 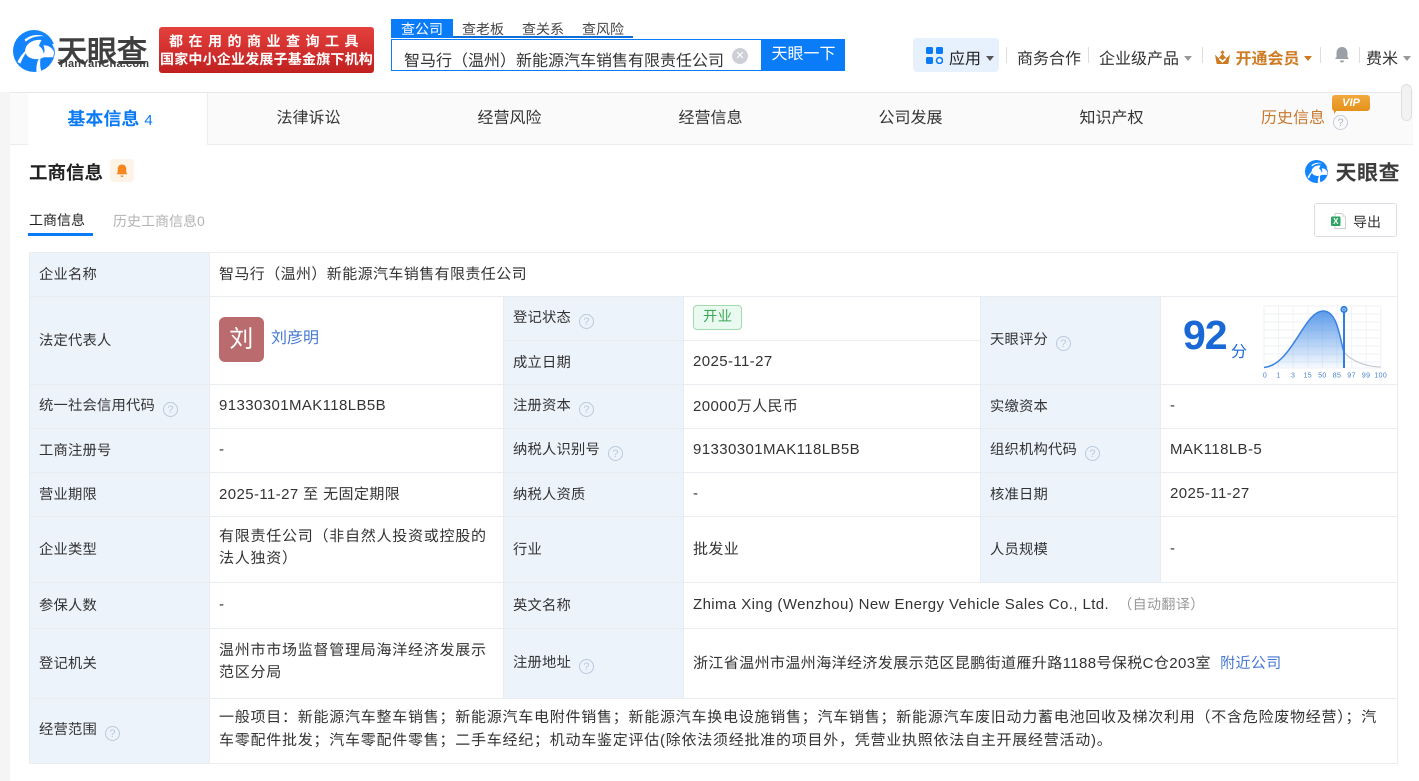 What do you see at coordinates (1308, 376) in the screenshot?
I see `svg-text: 15` at bounding box center [1308, 376].